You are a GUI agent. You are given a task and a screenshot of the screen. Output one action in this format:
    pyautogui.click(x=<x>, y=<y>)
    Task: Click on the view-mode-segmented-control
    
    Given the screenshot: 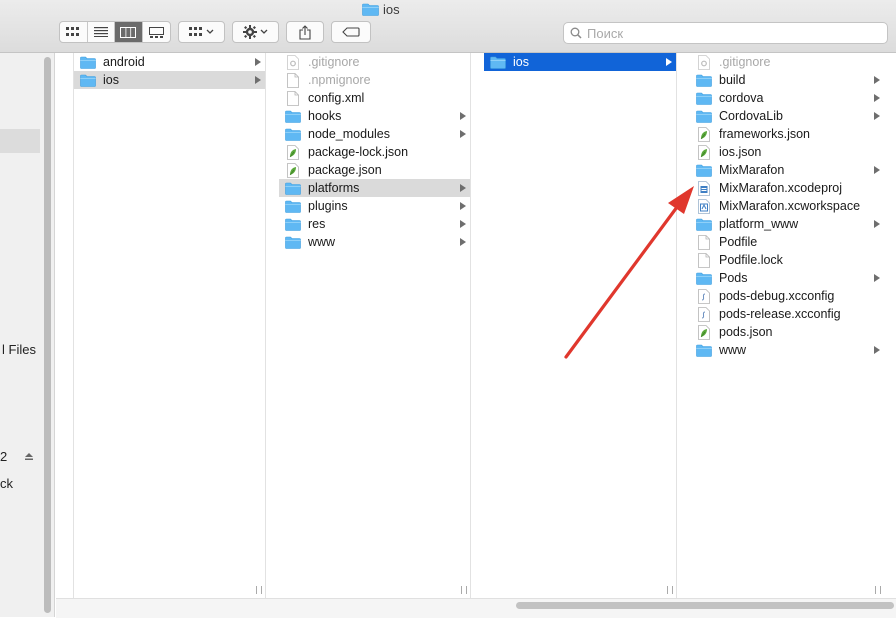 What is the action you would take?
    pyautogui.click(x=115, y=32)
    